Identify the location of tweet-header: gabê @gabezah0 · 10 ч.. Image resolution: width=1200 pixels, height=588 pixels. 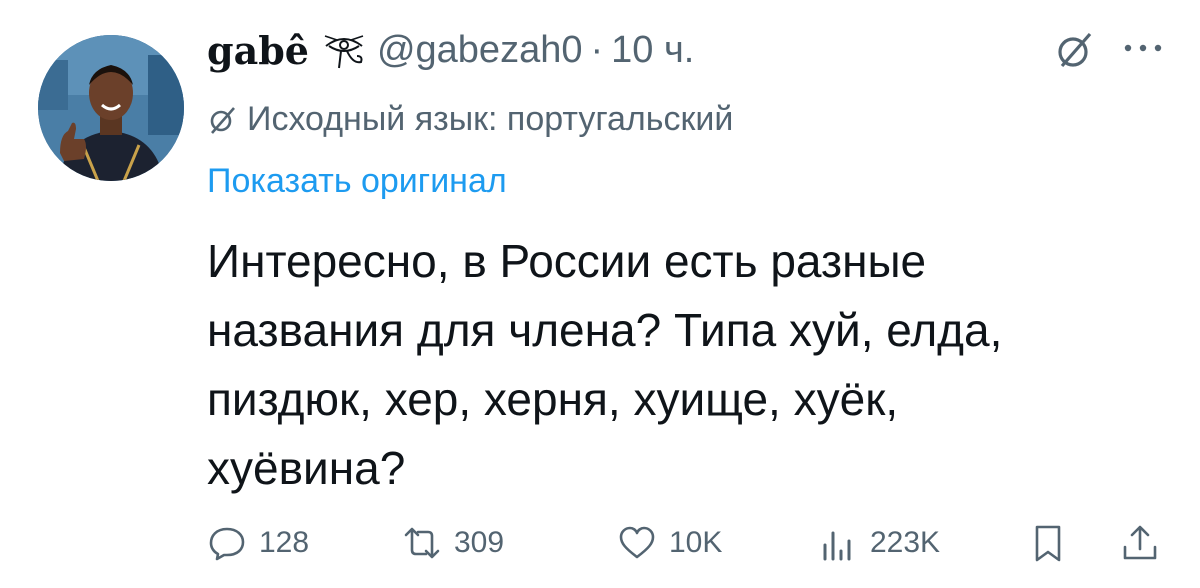
(450, 50).